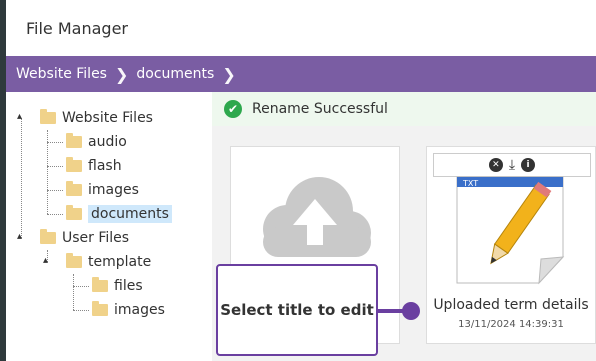 The image size is (596, 361). I want to click on alert-text: Rename Successful, so click(320, 109).